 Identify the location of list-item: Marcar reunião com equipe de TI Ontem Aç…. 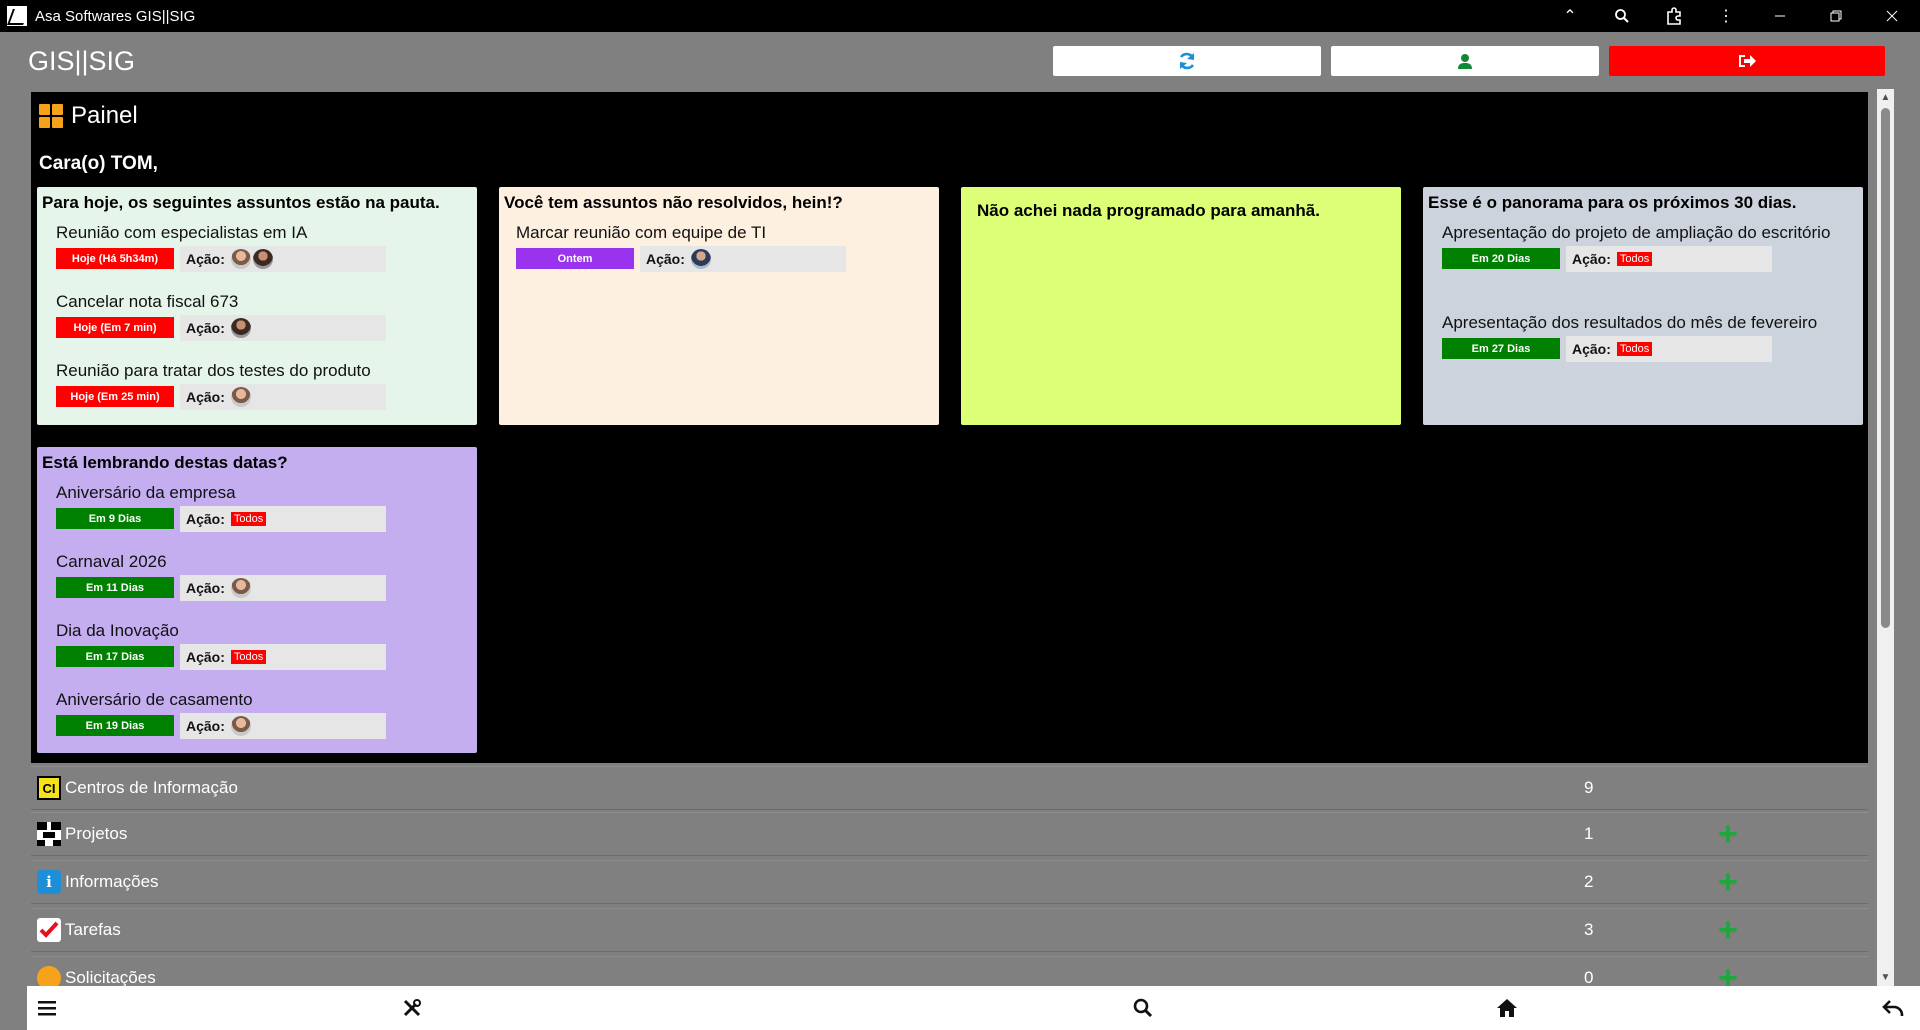
(721, 247).